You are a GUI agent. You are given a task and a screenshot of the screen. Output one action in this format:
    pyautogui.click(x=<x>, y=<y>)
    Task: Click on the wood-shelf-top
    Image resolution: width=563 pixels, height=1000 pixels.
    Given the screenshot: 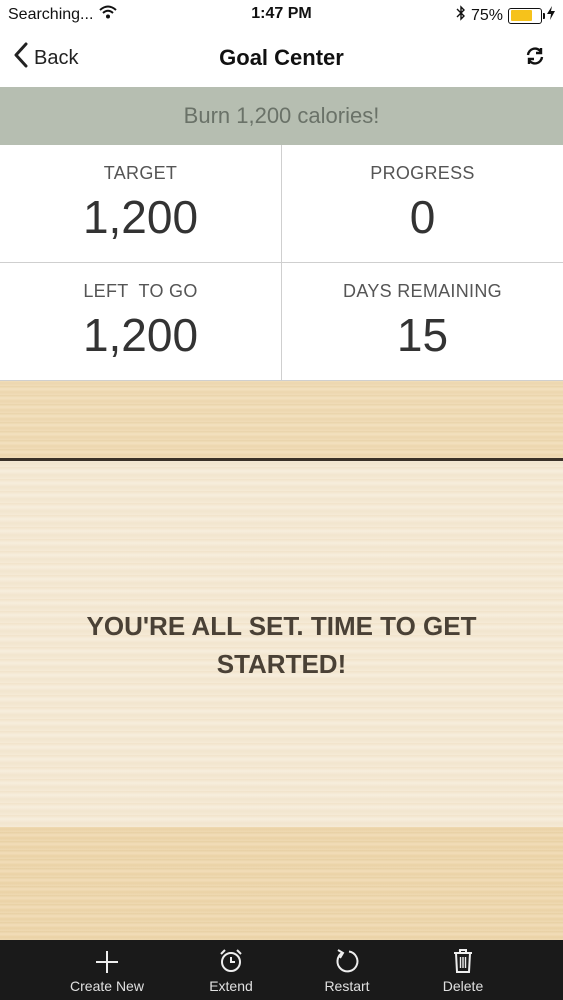 What is the action you would take?
    pyautogui.click(x=281, y=419)
    